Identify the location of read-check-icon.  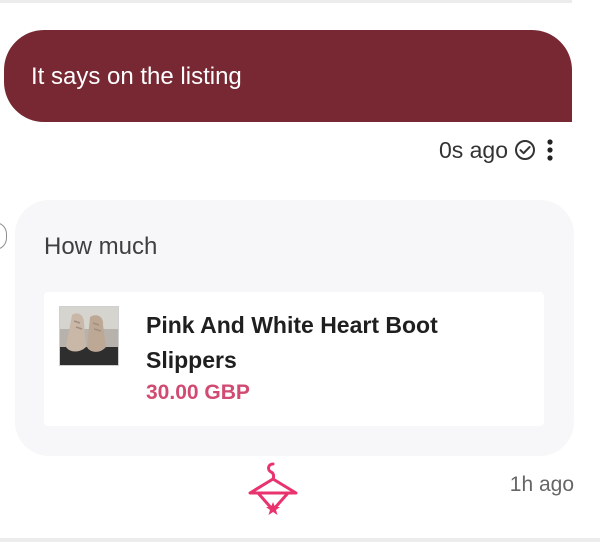
(525, 150).